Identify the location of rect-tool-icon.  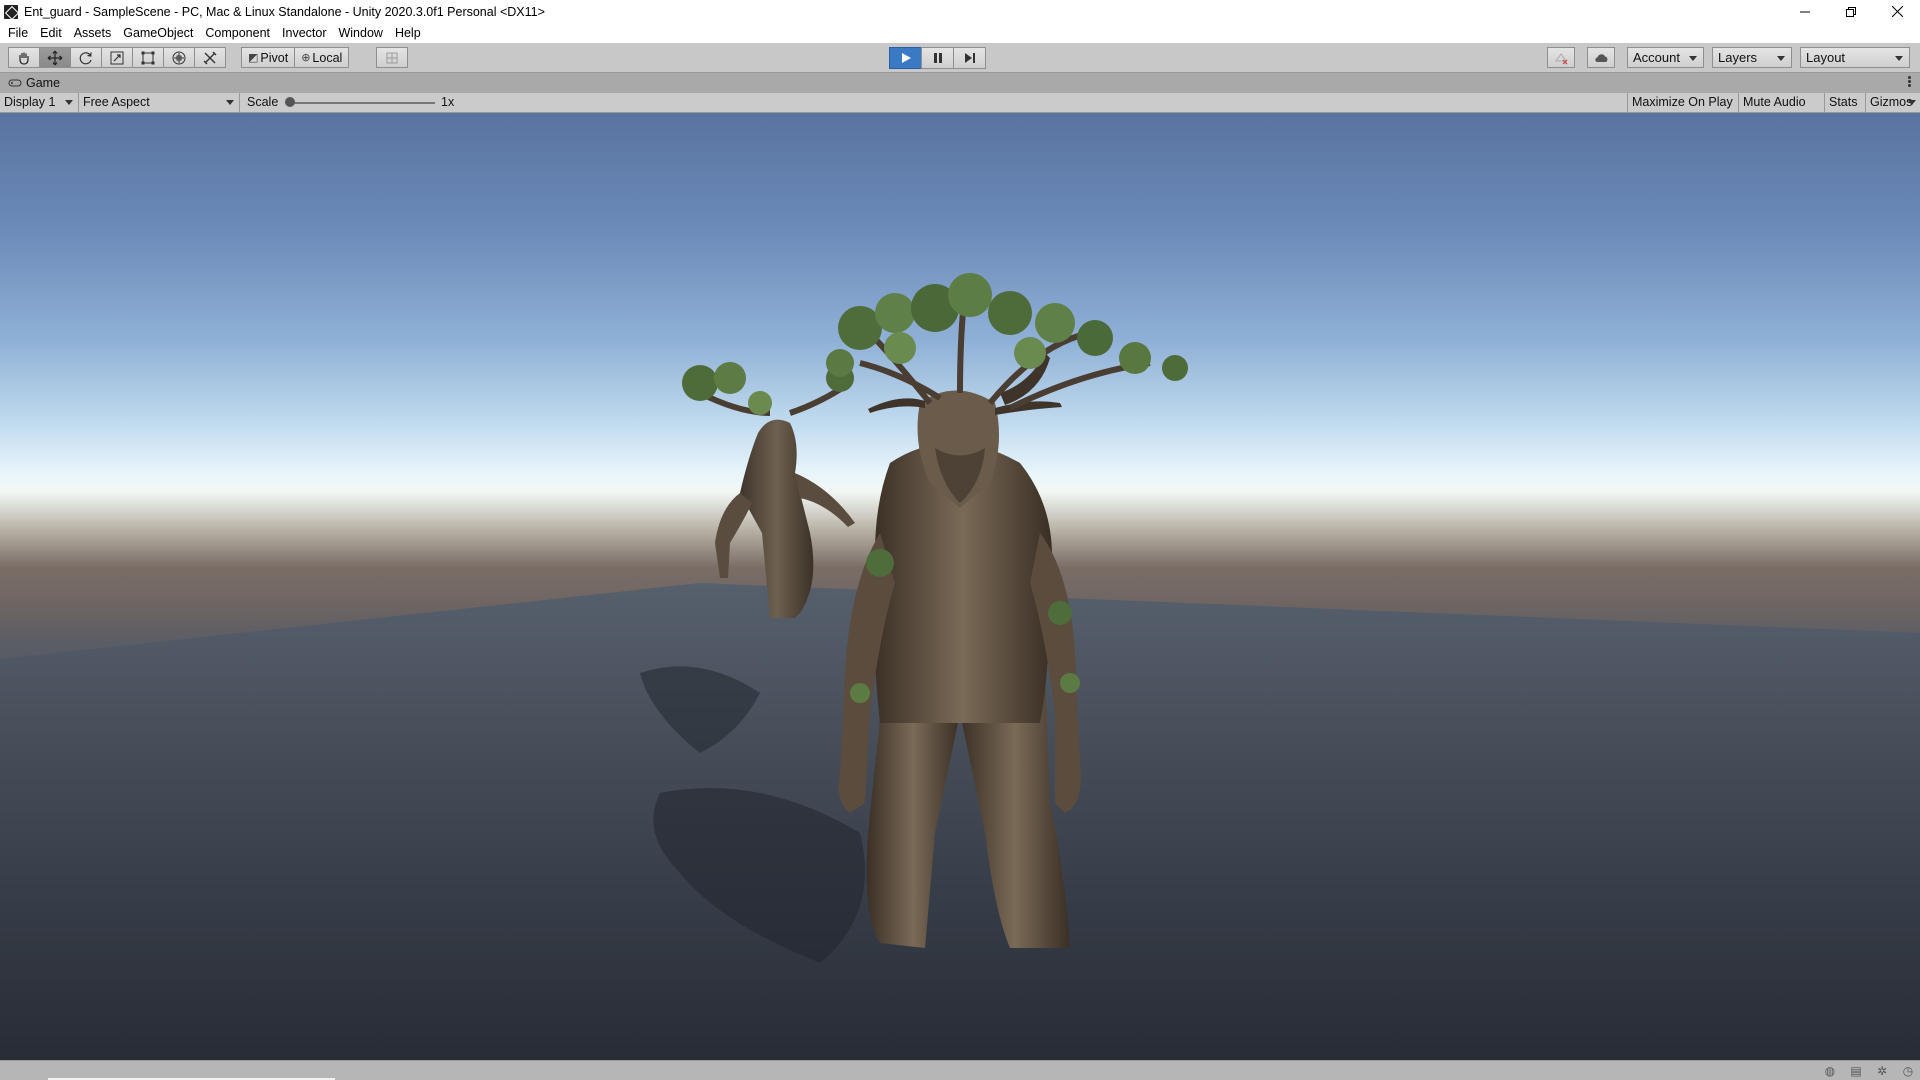
(148, 57).